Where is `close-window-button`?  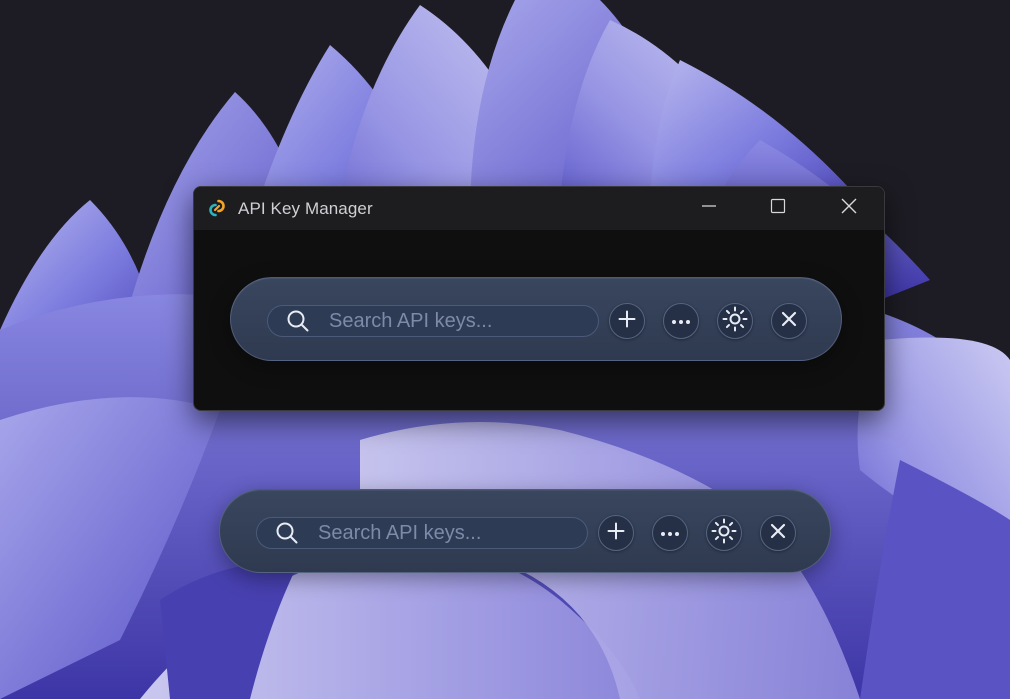
close-window-button is located at coordinates (849, 208).